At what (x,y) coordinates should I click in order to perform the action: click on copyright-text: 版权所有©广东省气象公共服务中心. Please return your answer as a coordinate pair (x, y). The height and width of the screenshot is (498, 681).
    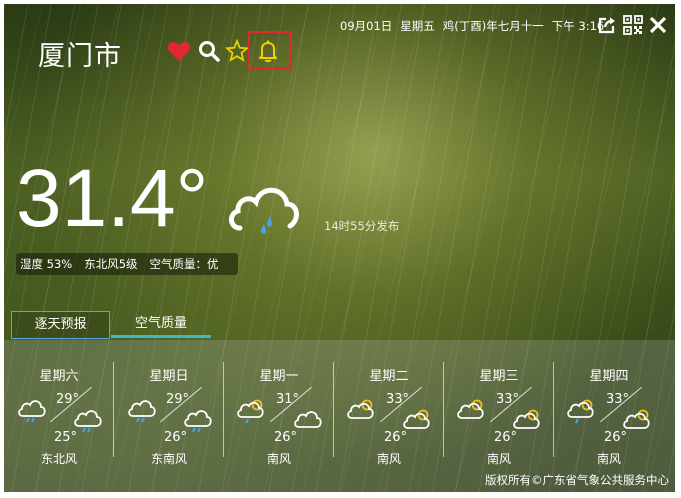
    Looking at the image, I should click on (577, 480).